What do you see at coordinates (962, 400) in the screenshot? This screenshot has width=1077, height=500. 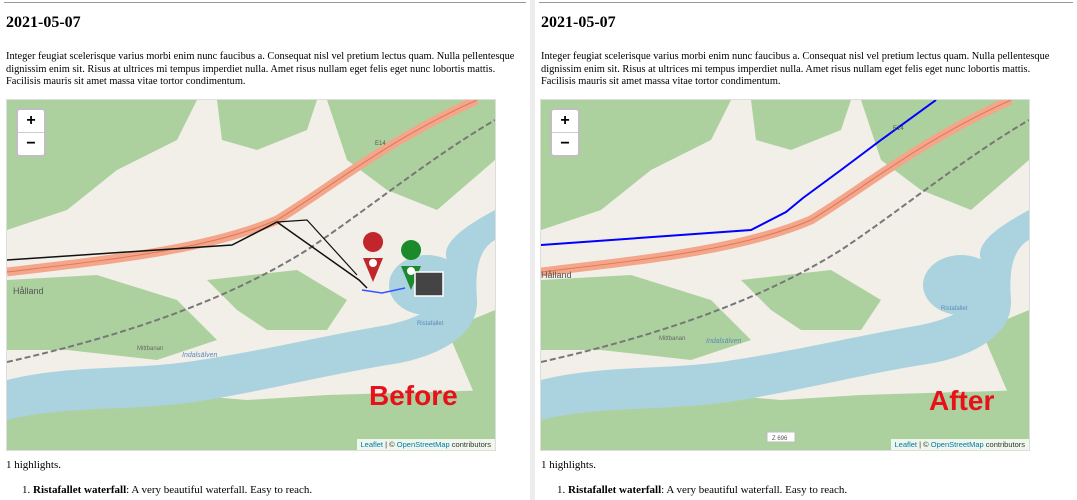 I see `after-stamp: After` at bounding box center [962, 400].